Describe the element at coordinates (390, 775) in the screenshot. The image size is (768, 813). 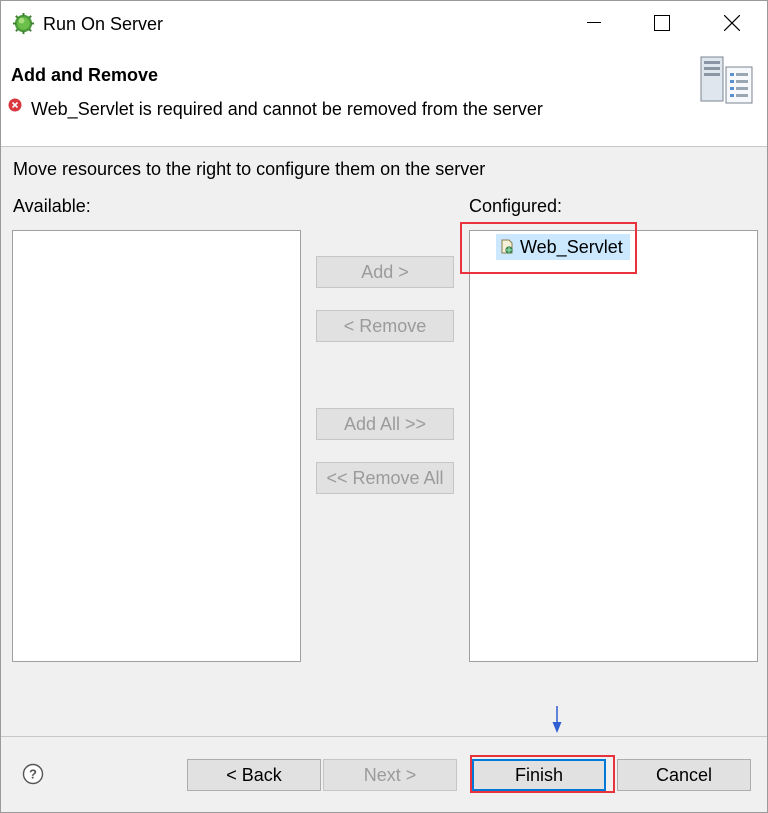
I see `next-button: Next >` at that location.